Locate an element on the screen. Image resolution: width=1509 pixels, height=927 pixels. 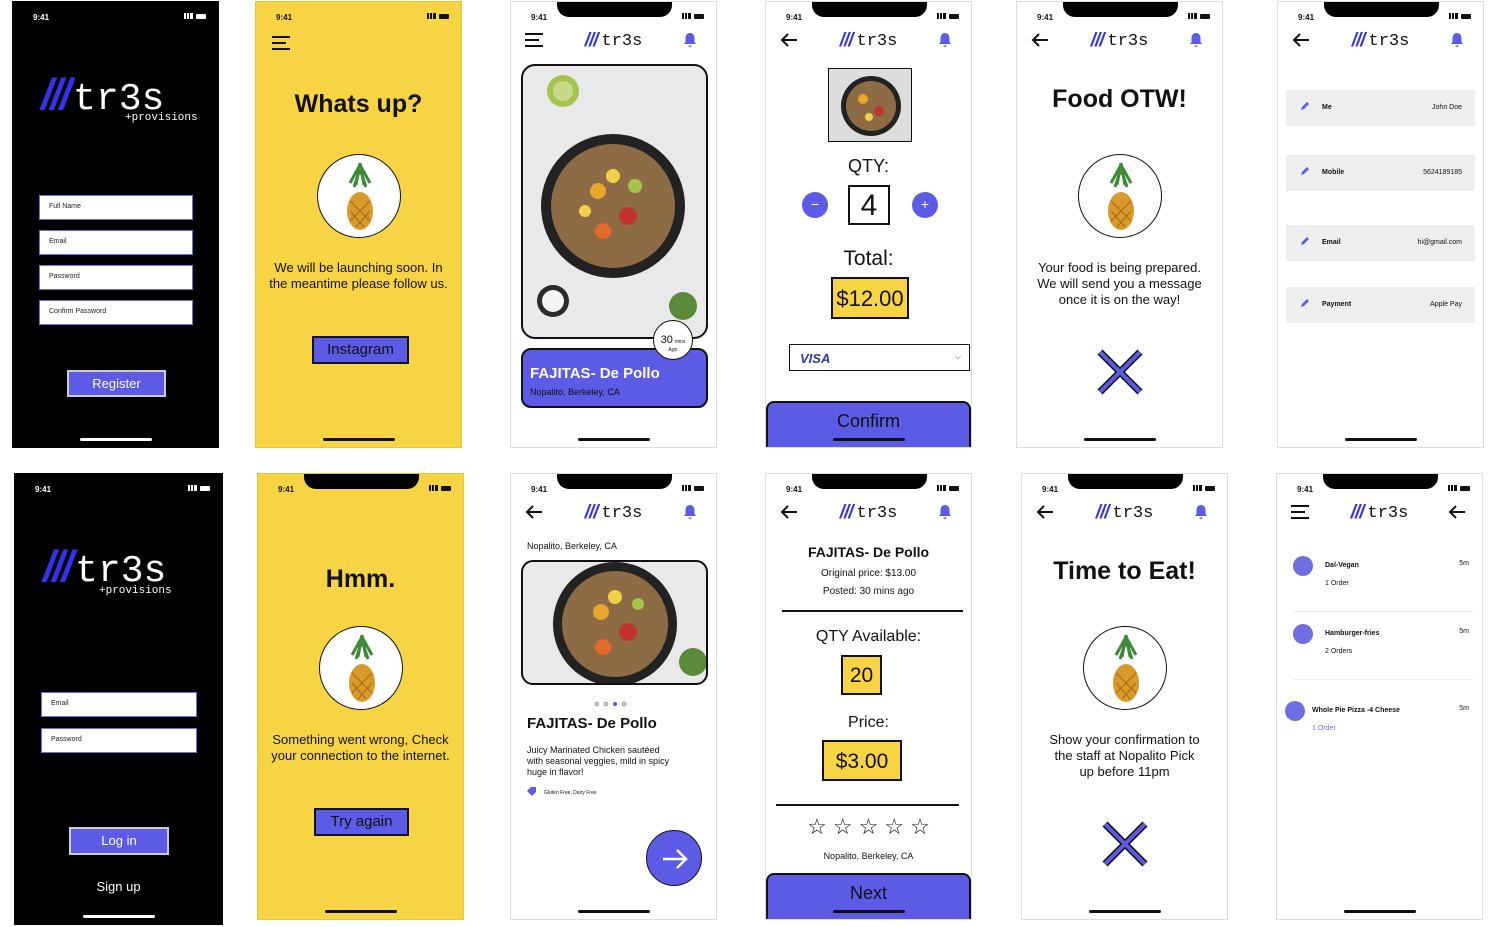
tag-icon is located at coordinates (531, 792).